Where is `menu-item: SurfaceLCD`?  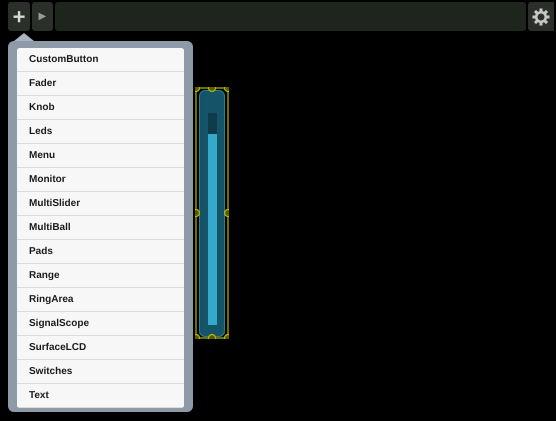
menu-item: SurfaceLCD is located at coordinates (100, 348).